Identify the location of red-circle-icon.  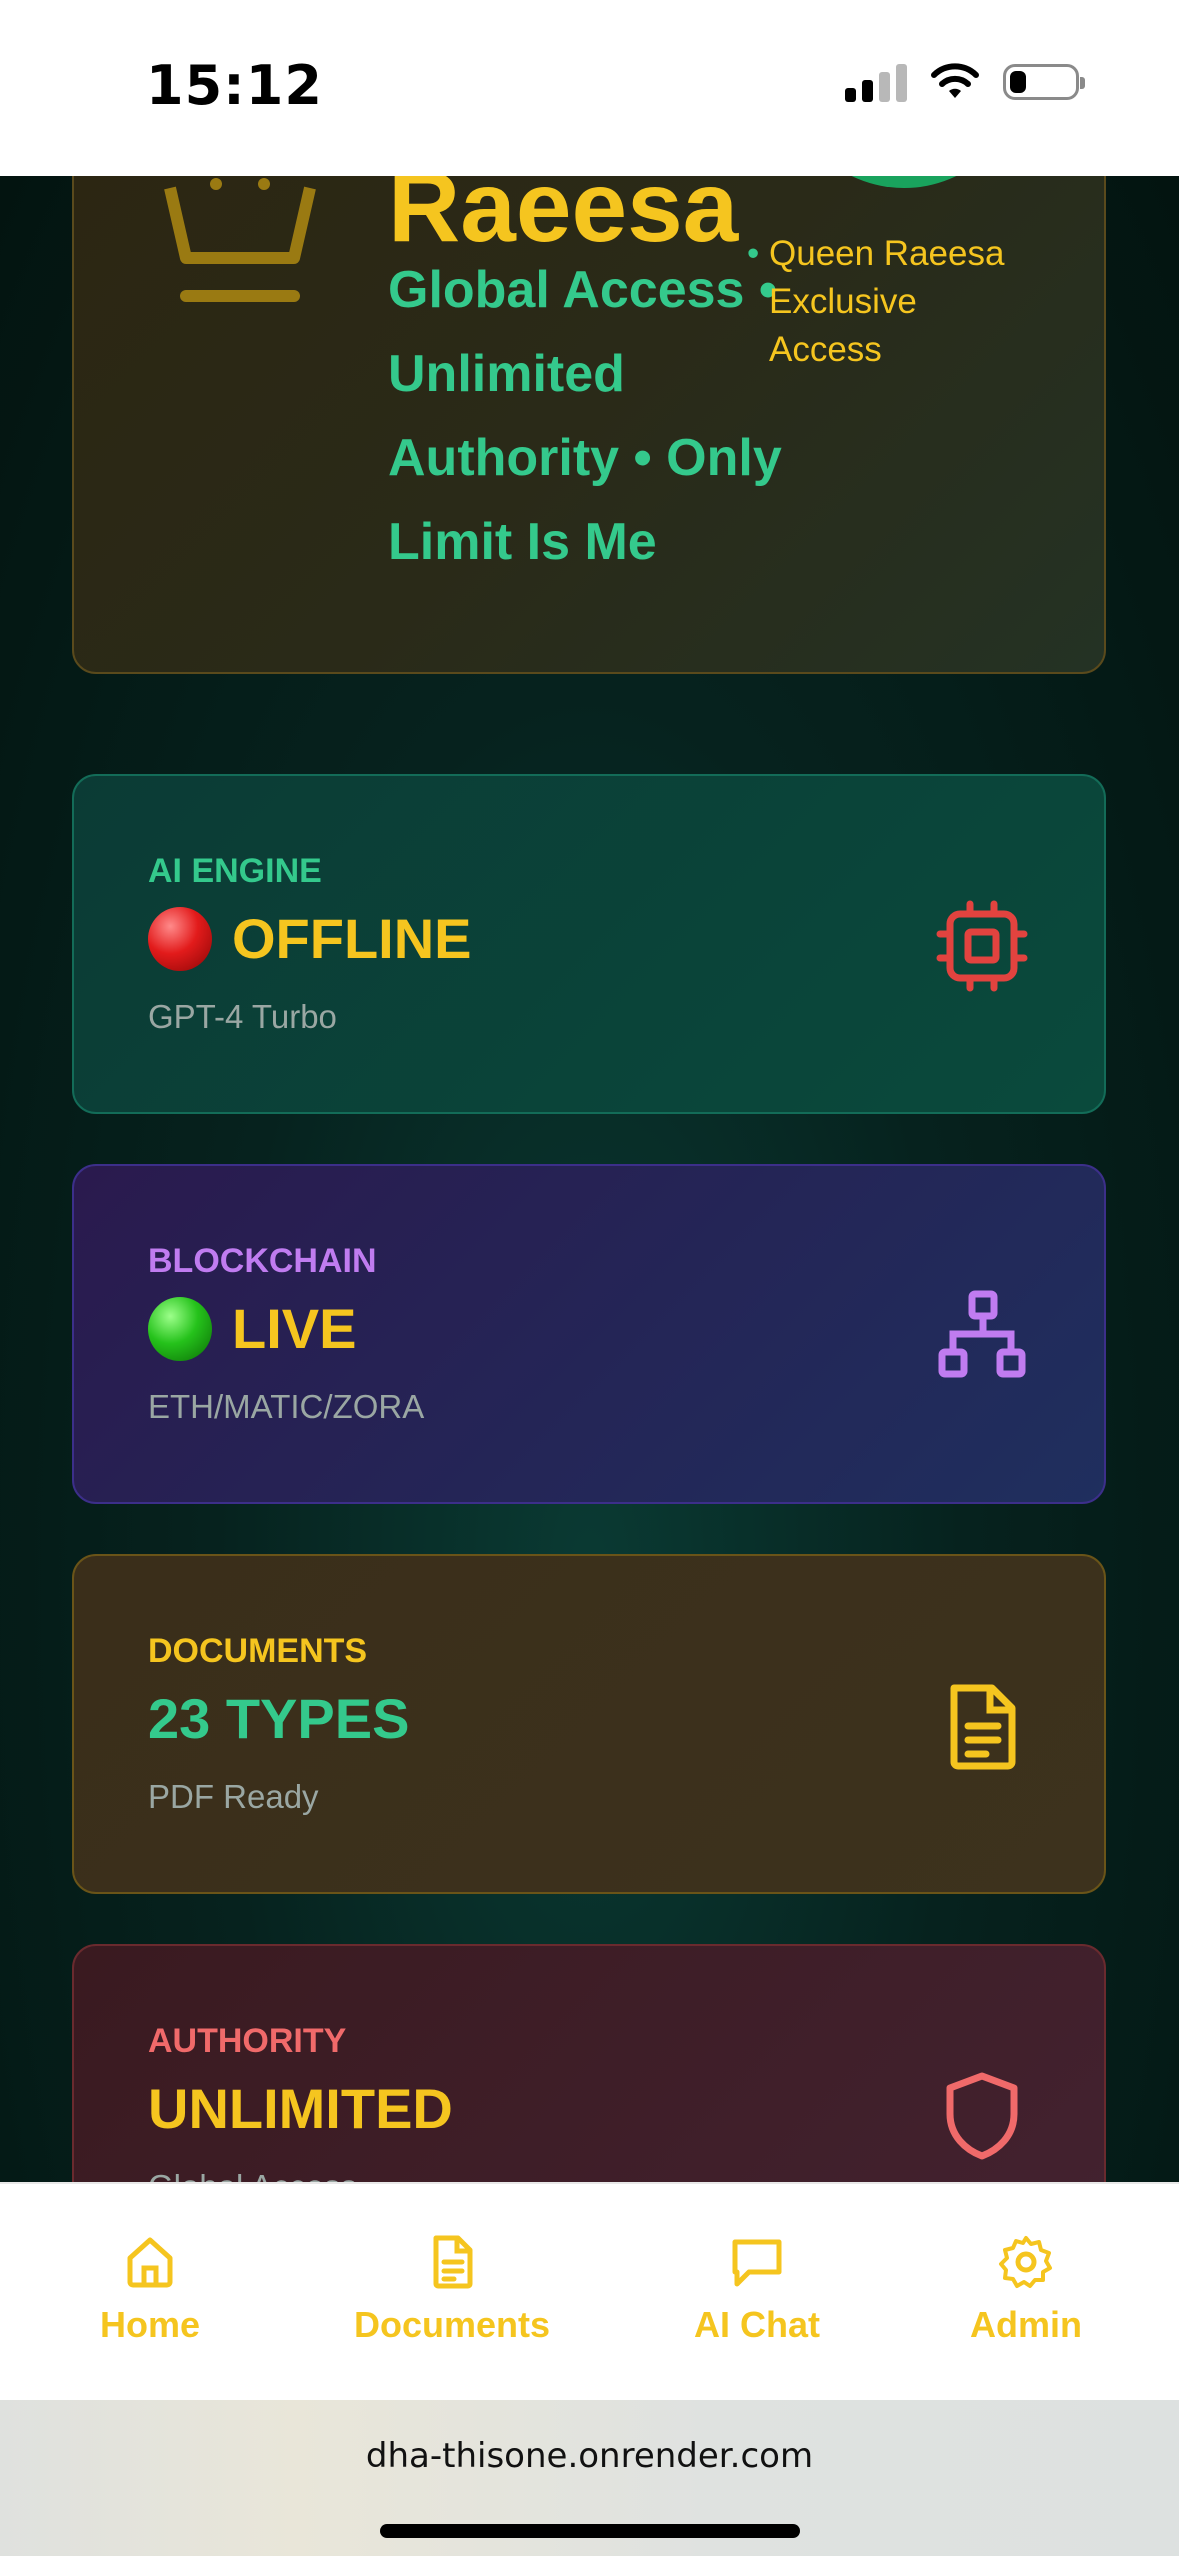
(180, 938).